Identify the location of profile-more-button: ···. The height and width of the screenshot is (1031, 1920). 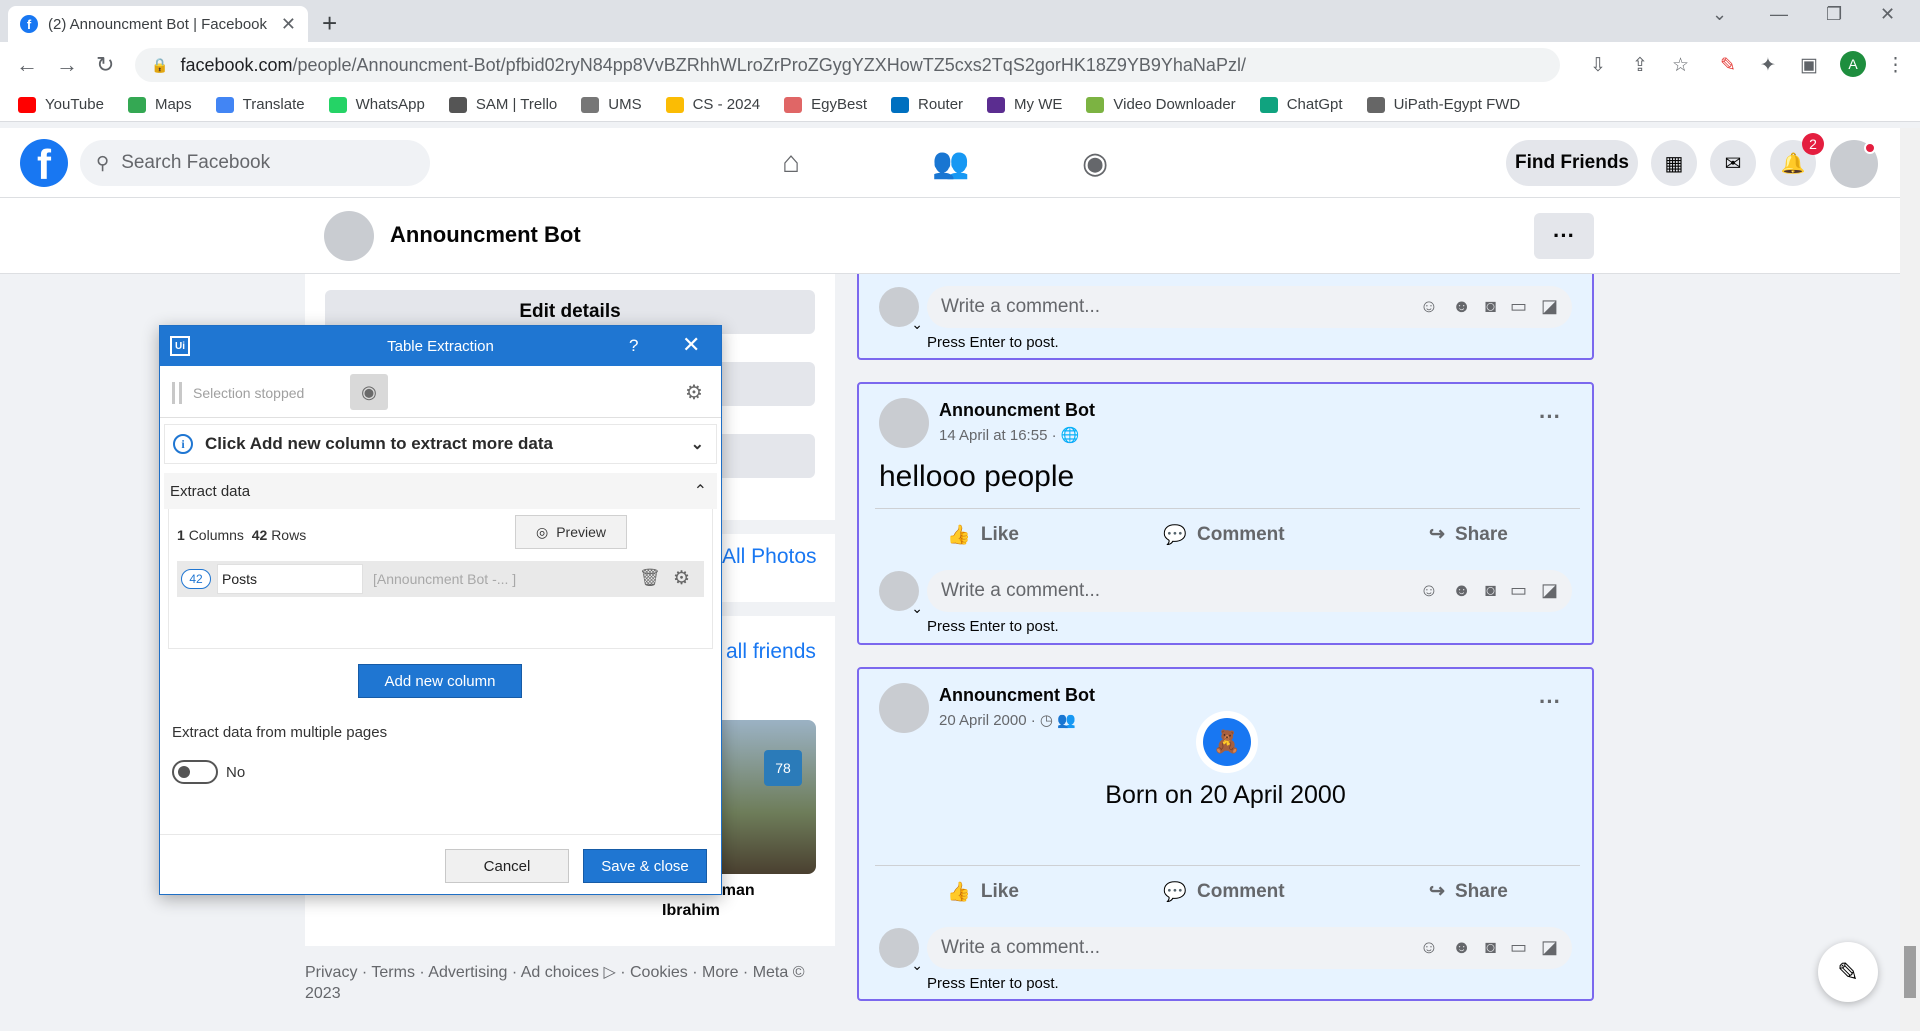
(1564, 236).